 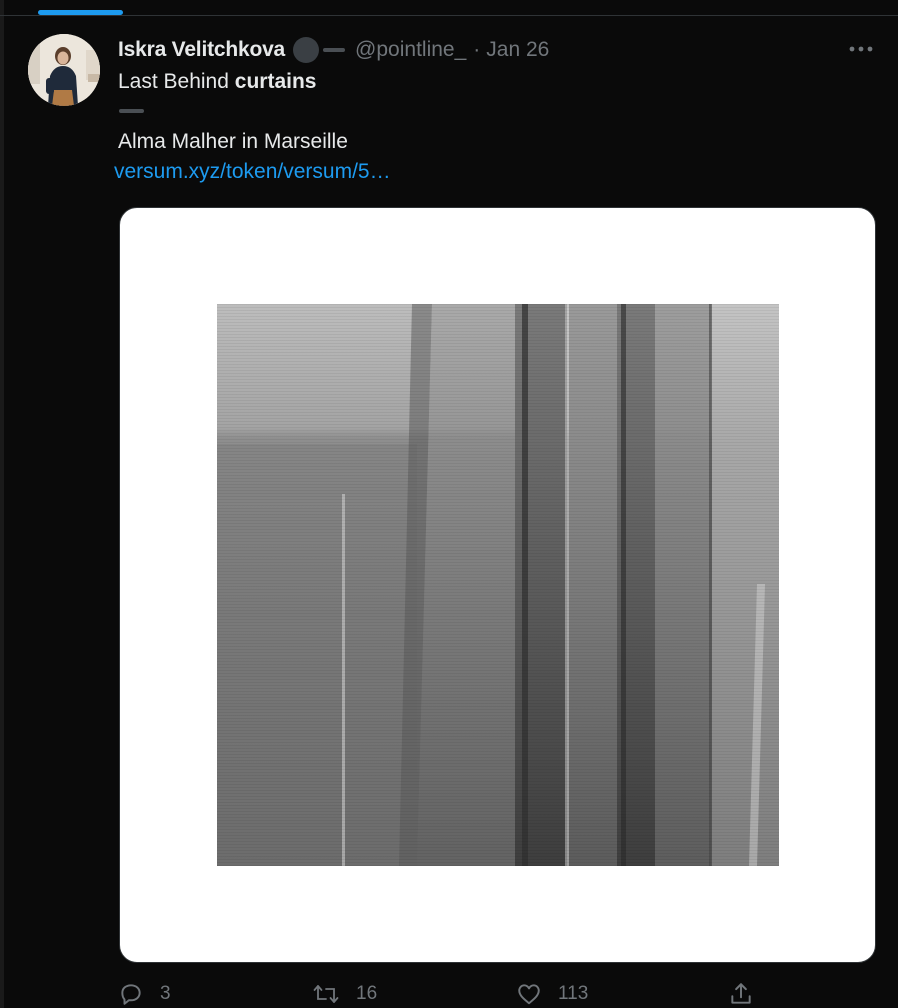 I want to click on retweet-count: 16, so click(x=367, y=993).